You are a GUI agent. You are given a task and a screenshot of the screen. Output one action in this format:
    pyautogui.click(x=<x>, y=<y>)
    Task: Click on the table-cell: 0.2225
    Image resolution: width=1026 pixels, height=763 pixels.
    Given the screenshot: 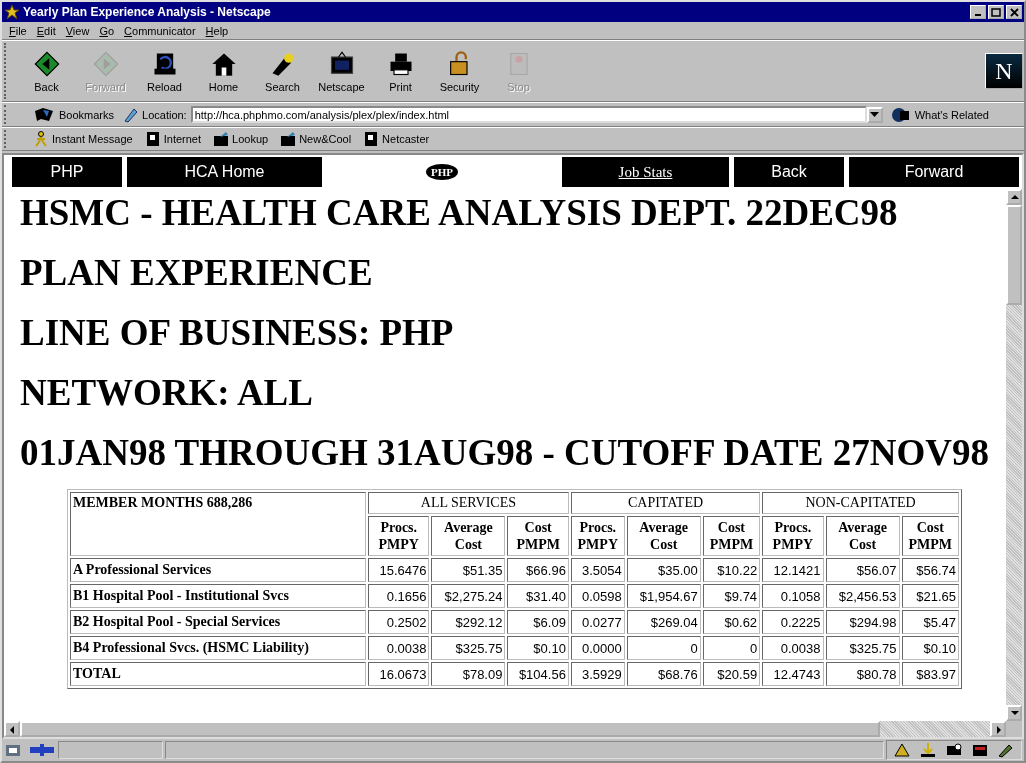 What is the action you would take?
    pyautogui.click(x=793, y=622)
    